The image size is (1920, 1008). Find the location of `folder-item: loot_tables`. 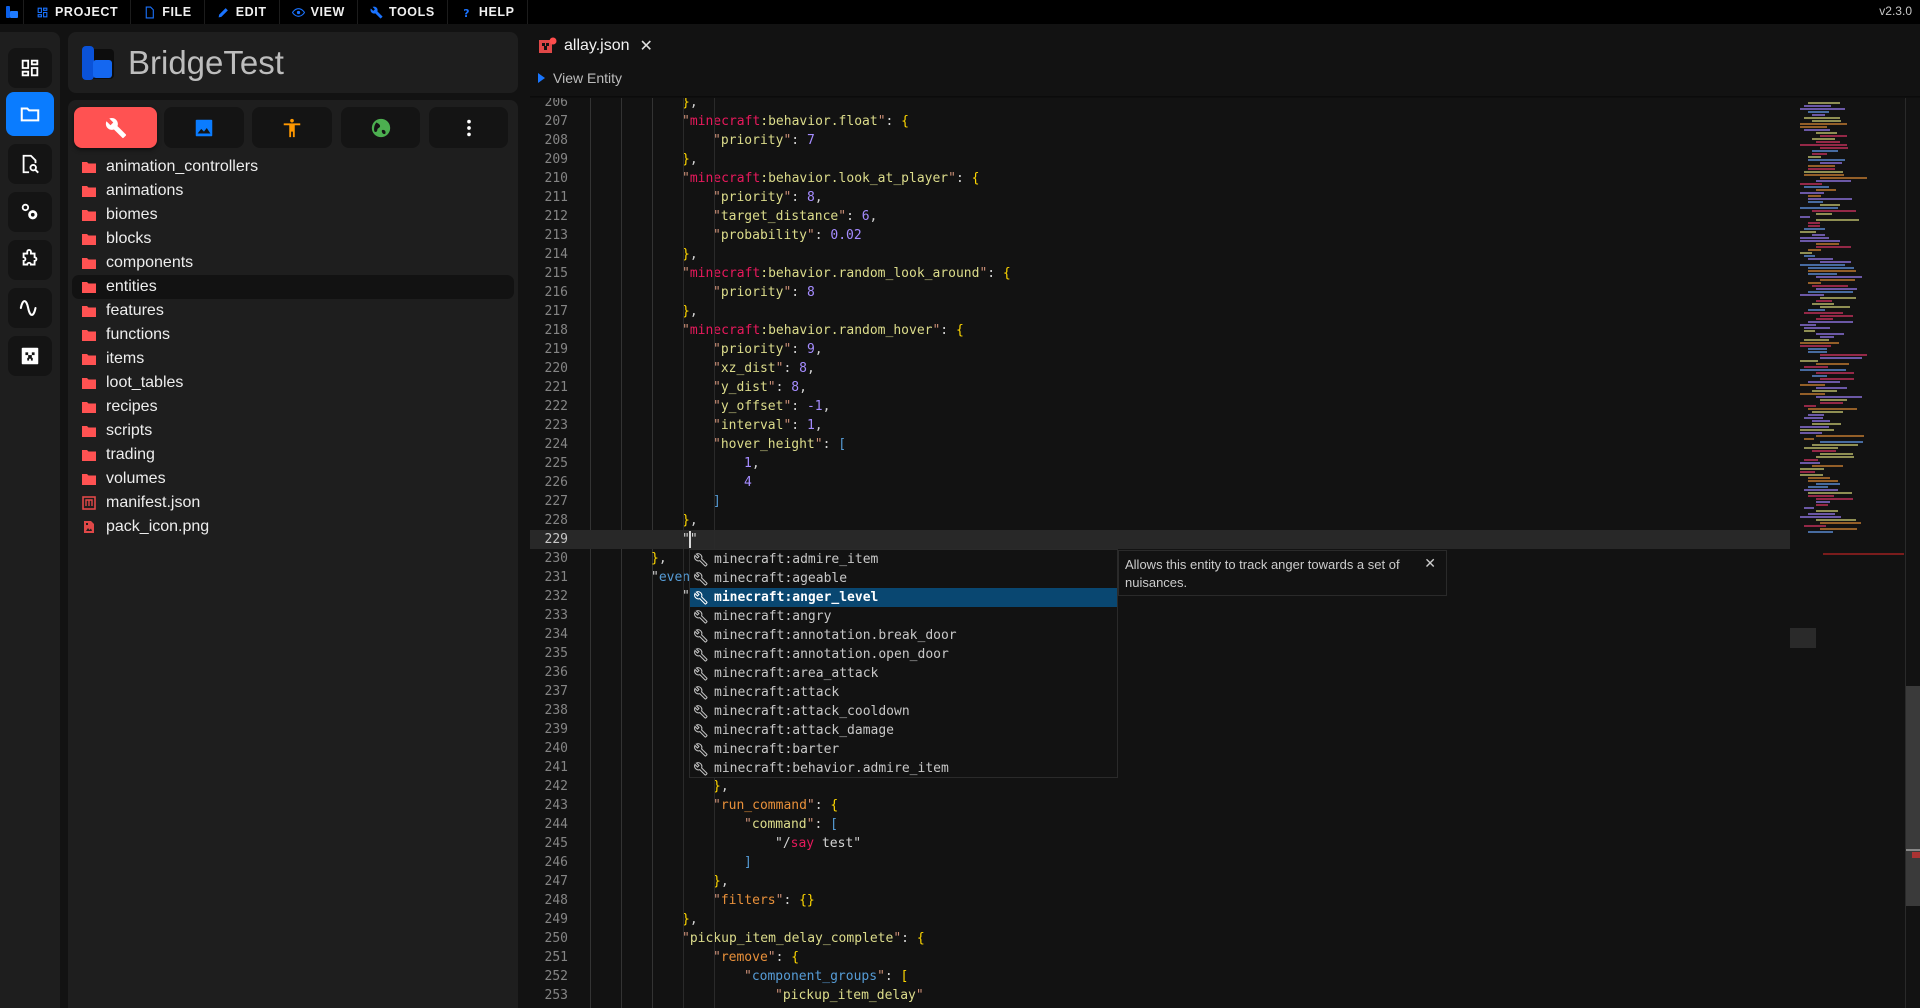

folder-item: loot_tables is located at coordinates (293, 383).